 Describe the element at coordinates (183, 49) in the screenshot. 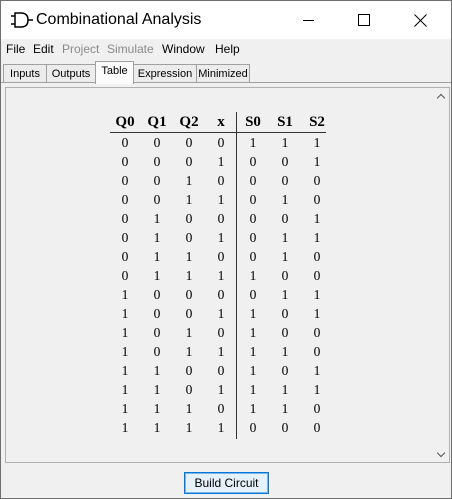

I see `menu-window: Window` at that location.